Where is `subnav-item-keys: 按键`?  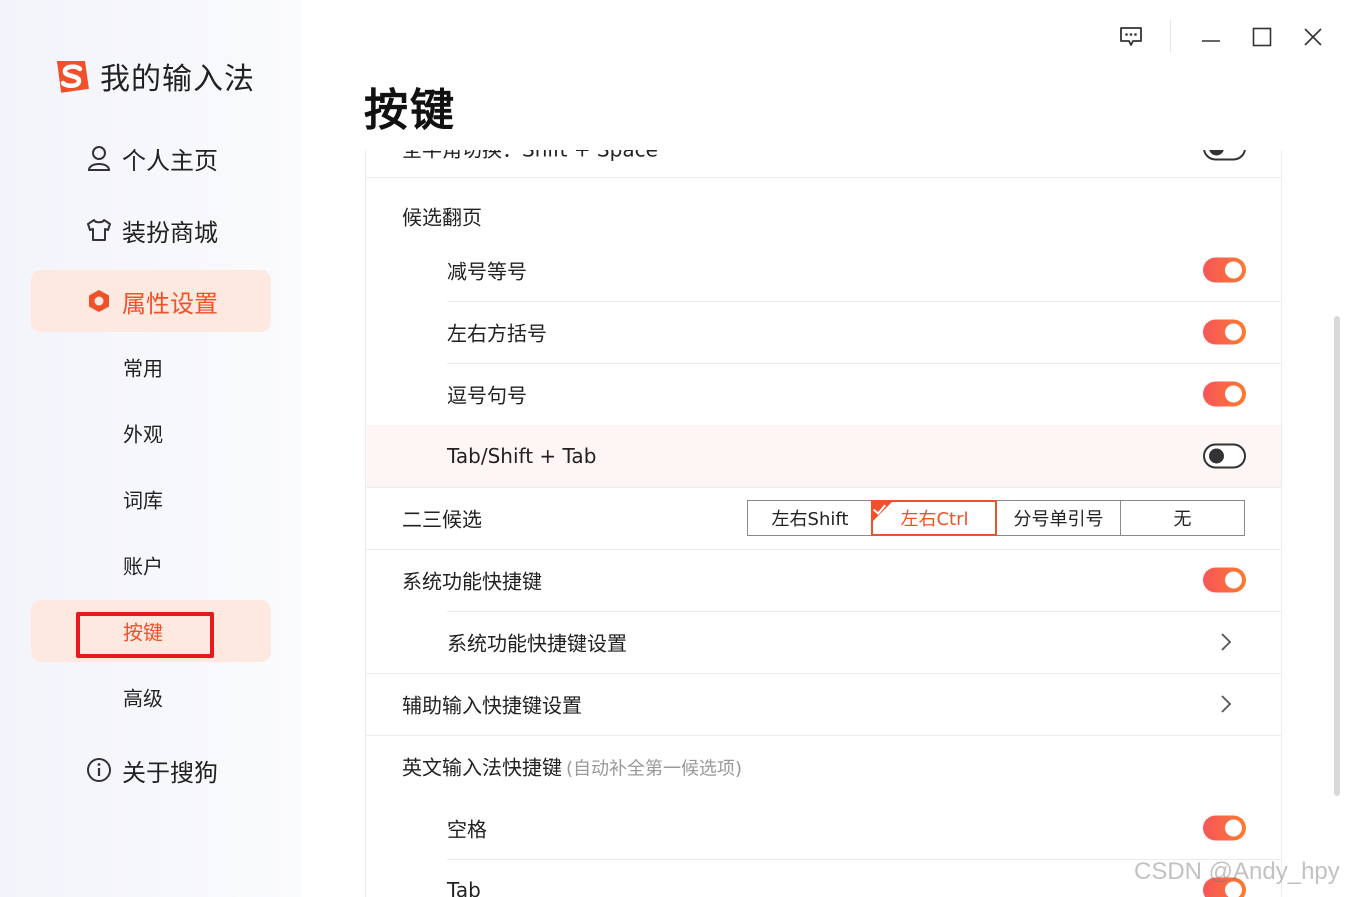
subnav-item-keys: 按键 is located at coordinates (150, 631).